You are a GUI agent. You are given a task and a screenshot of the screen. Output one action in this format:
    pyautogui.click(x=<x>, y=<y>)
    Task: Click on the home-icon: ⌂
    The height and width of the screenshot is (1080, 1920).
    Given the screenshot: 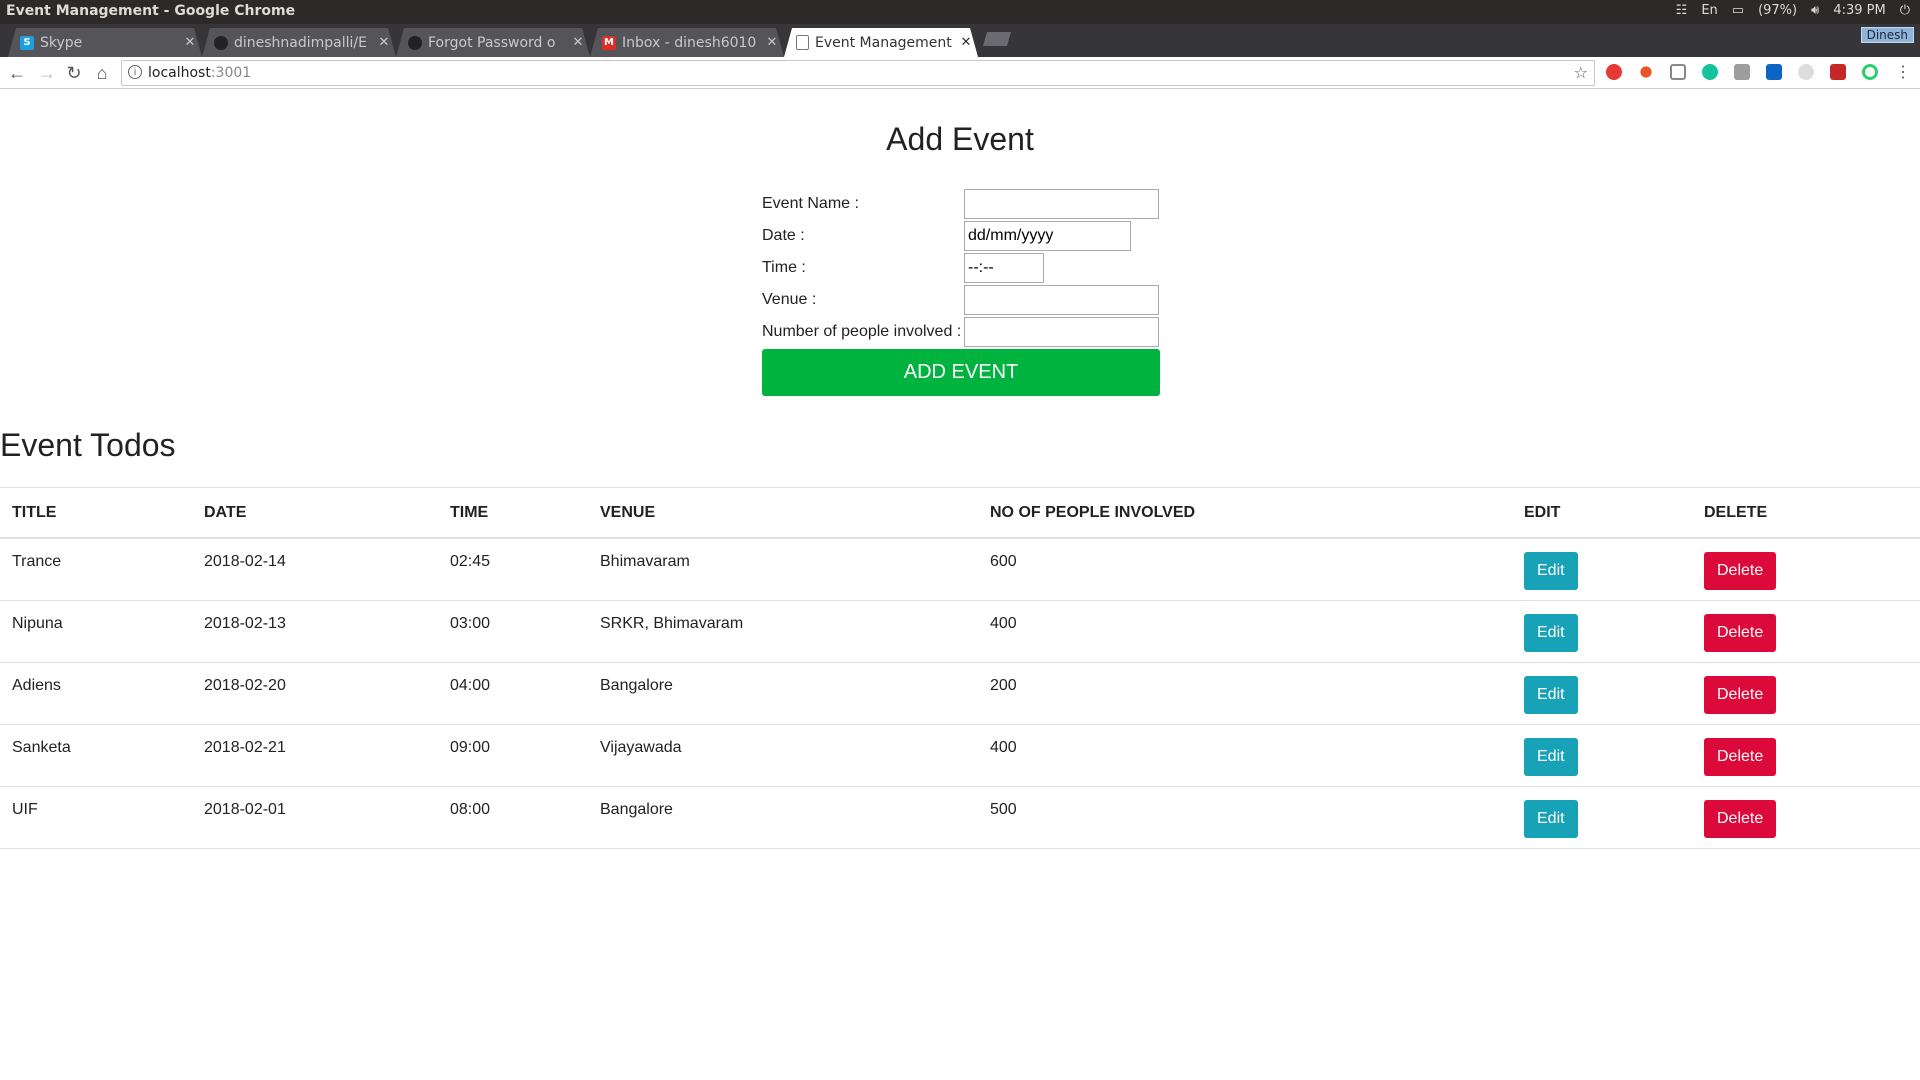 What is the action you would take?
    pyautogui.click(x=102, y=73)
    